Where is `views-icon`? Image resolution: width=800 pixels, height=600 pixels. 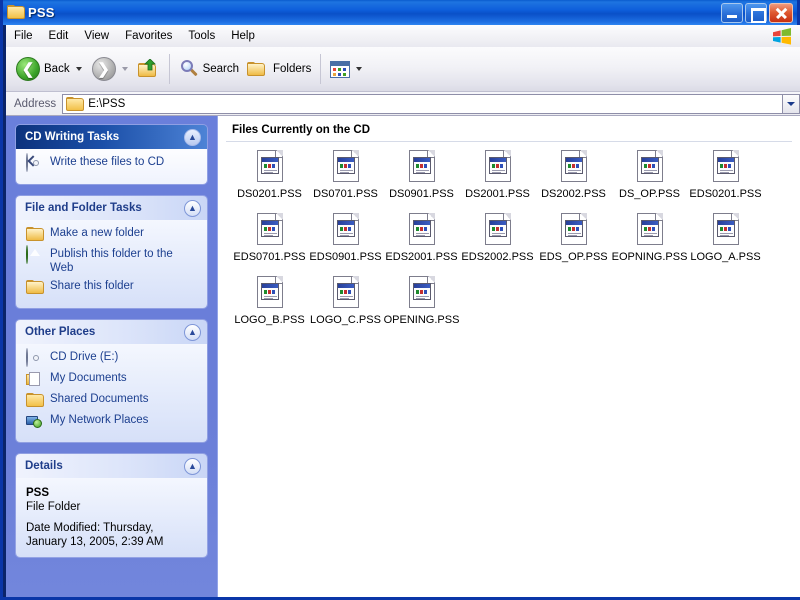
views-icon is located at coordinates (340, 69).